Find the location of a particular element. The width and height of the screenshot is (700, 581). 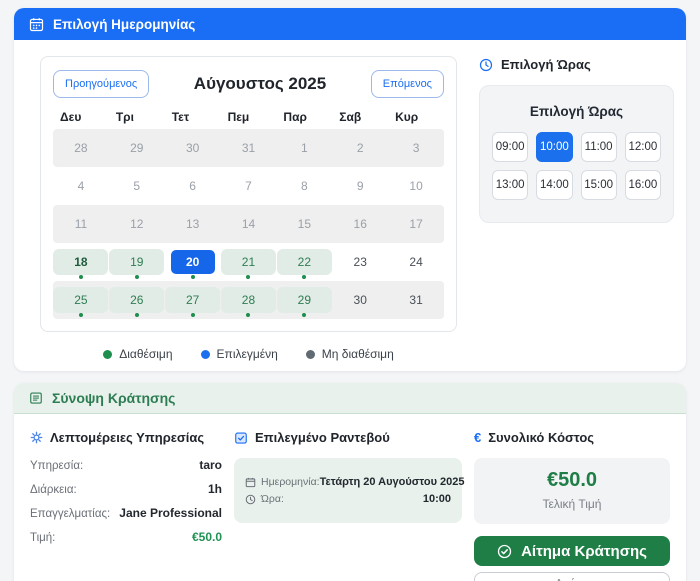

calendar-day-27: 27 is located at coordinates (193, 300).